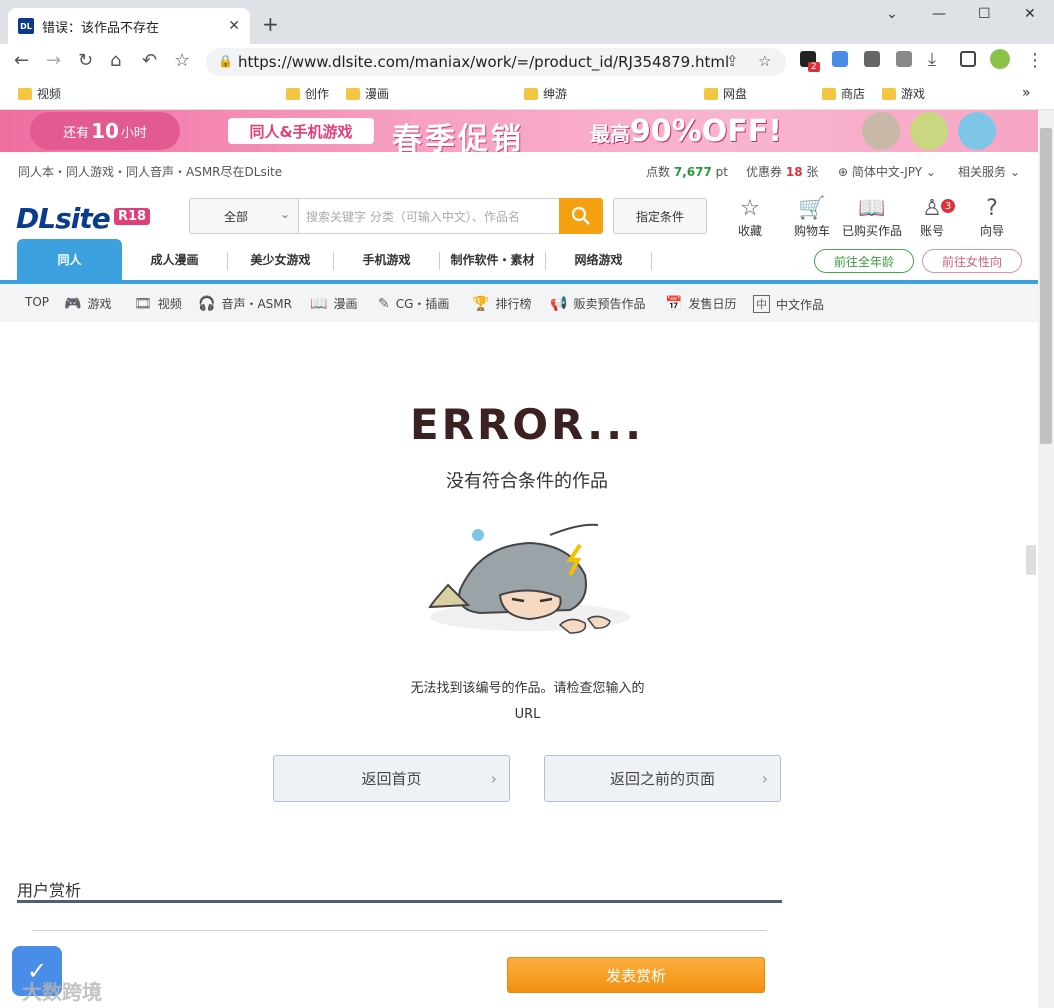 The image size is (1054, 1008). I want to click on banner-character-image, so click(977, 131).